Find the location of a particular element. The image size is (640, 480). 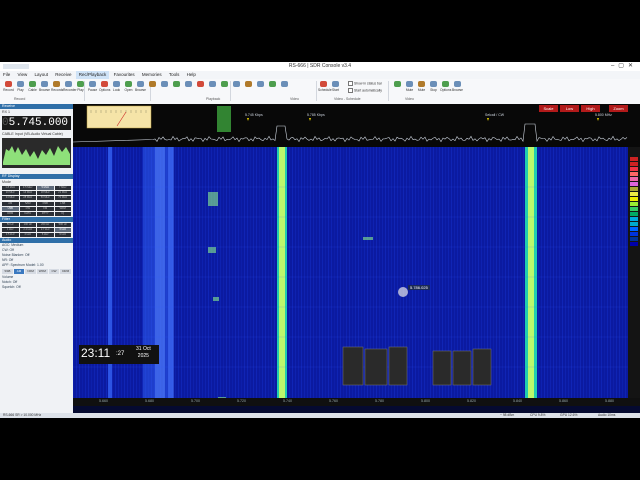

mode-button: SSB is located at coordinates (7, 271).